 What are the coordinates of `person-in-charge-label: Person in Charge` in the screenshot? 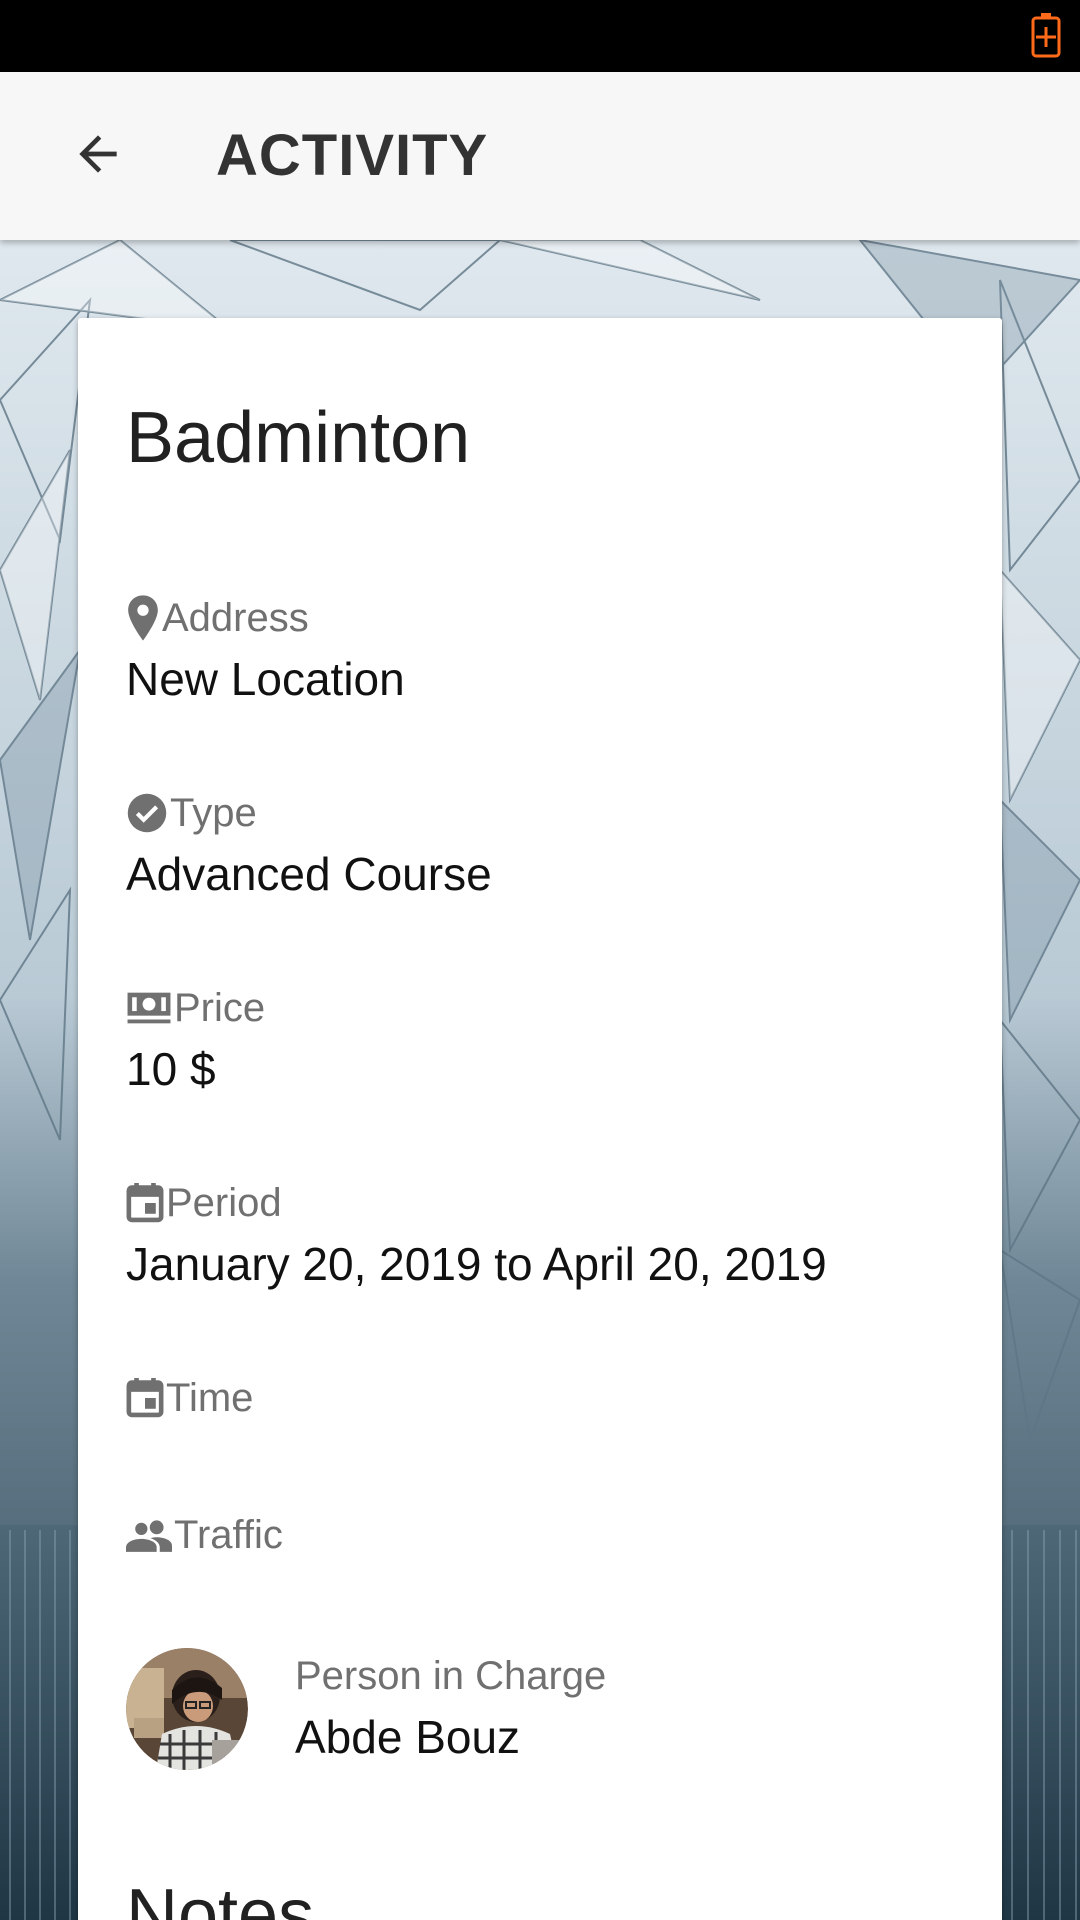 It's located at (451, 1676).